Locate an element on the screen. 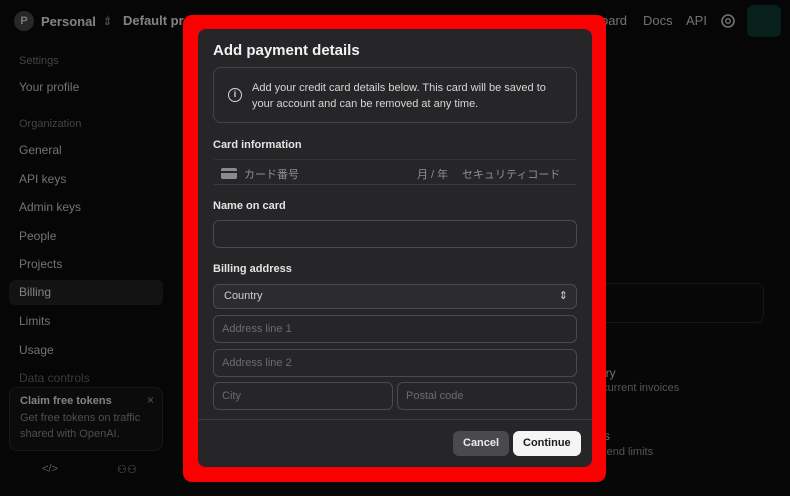  continue-button: Continue is located at coordinates (547, 443).